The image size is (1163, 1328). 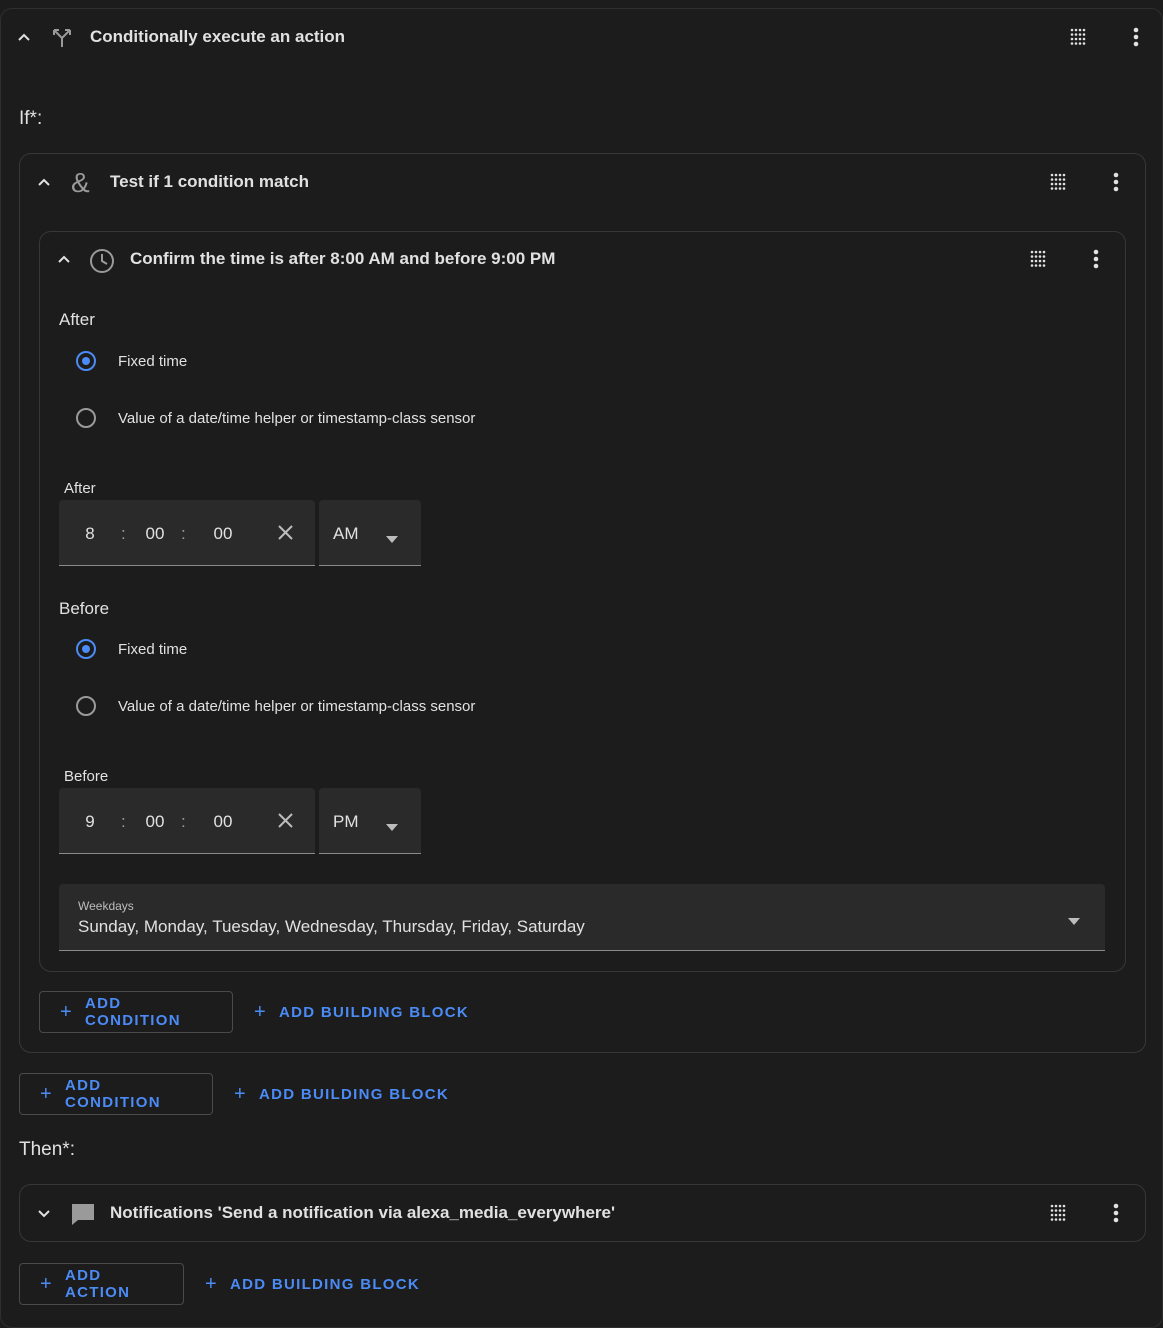 What do you see at coordinates (106, 906) in the screenshot?
I see `weekdays-label: Weekdays` at bounding box center [106, 906].